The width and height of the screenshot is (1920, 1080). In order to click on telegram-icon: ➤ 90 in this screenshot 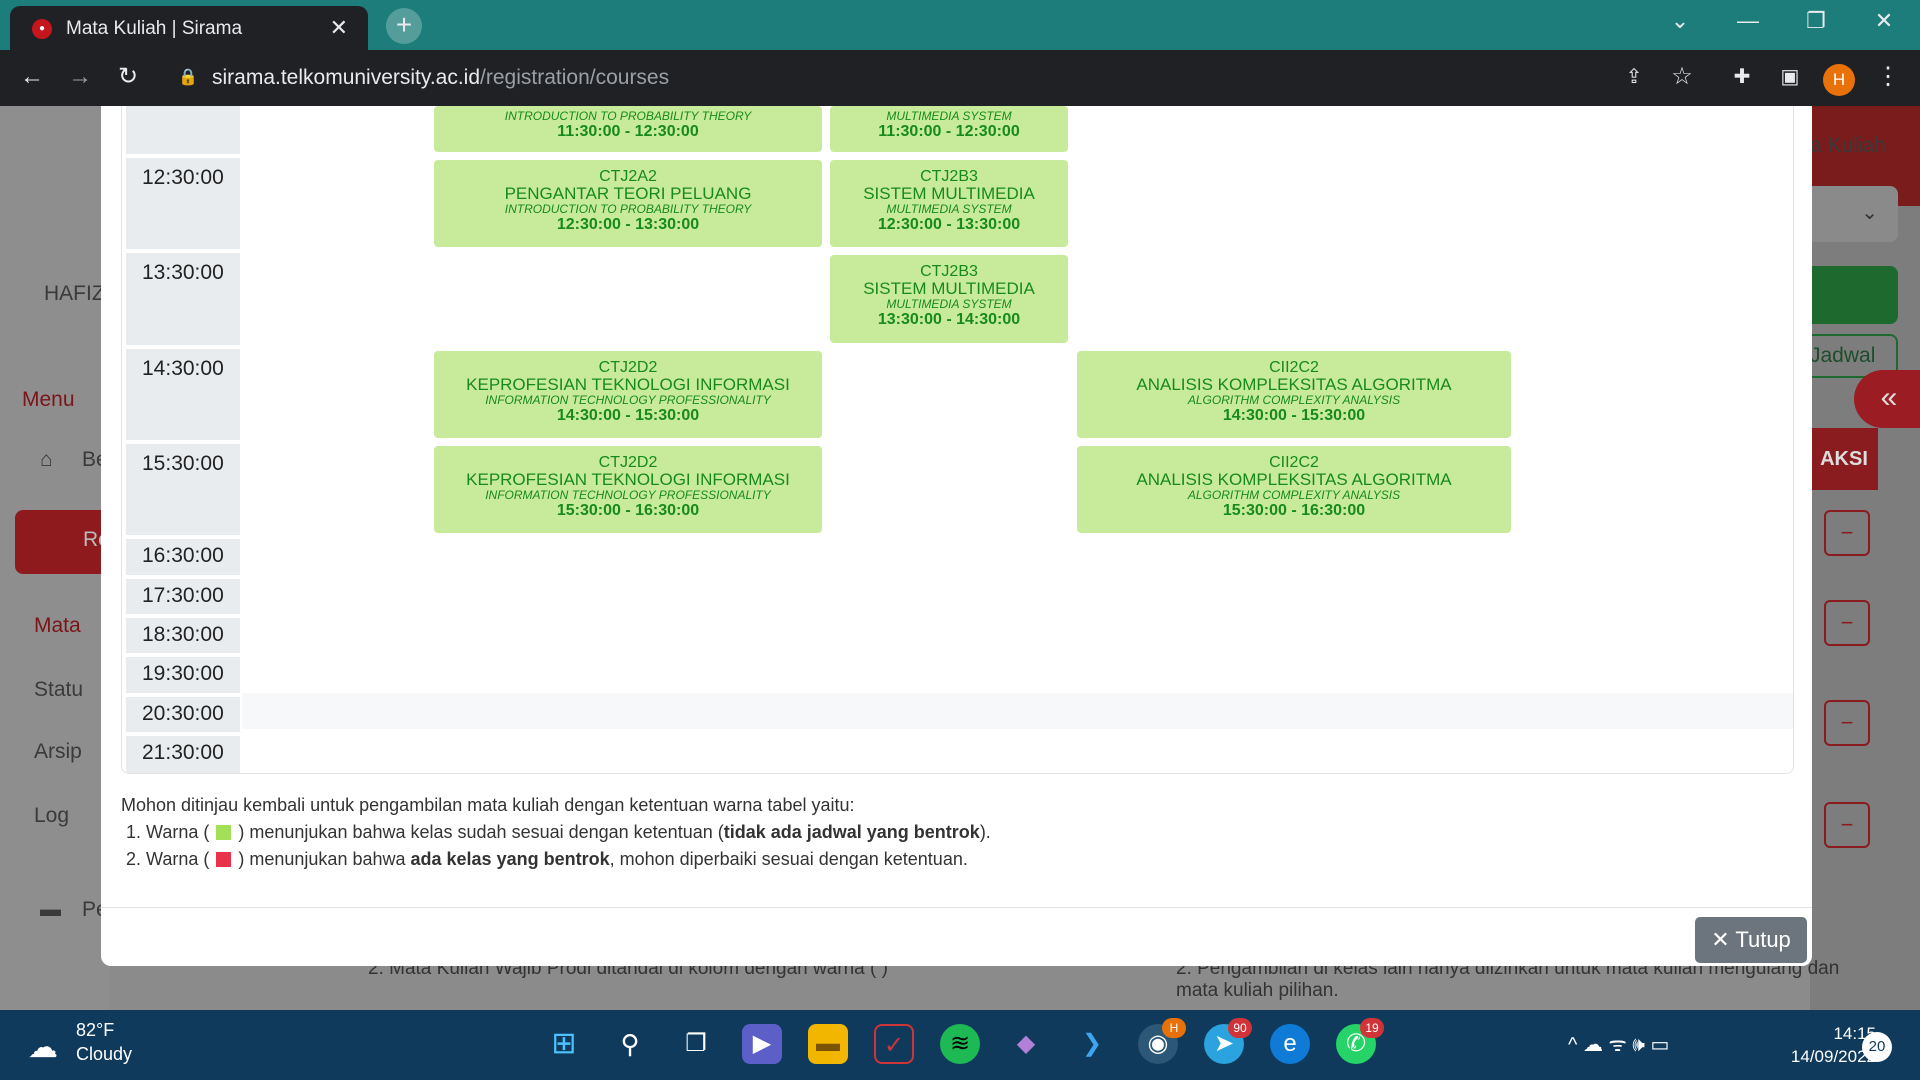, I will do `click(1228, 1041)`.